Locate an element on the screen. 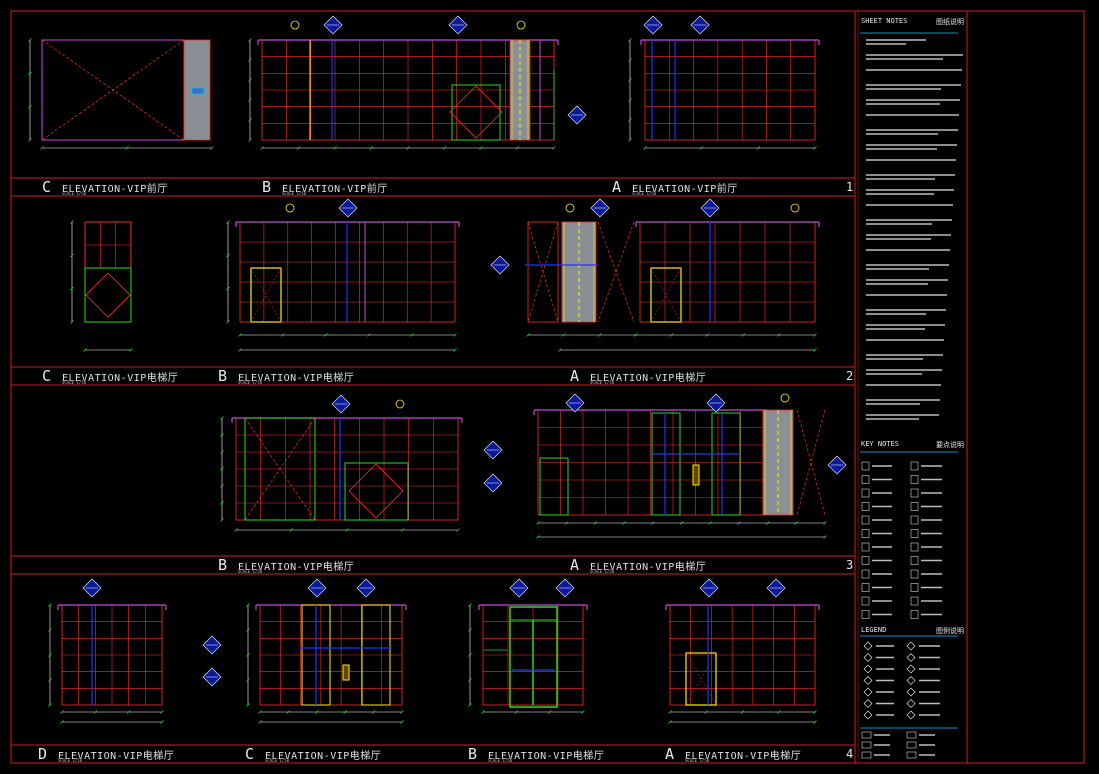 The width and height of the screenshot is (1099, 774). key-notes-label: KEY NOTES is located at coordinates (880, 444).